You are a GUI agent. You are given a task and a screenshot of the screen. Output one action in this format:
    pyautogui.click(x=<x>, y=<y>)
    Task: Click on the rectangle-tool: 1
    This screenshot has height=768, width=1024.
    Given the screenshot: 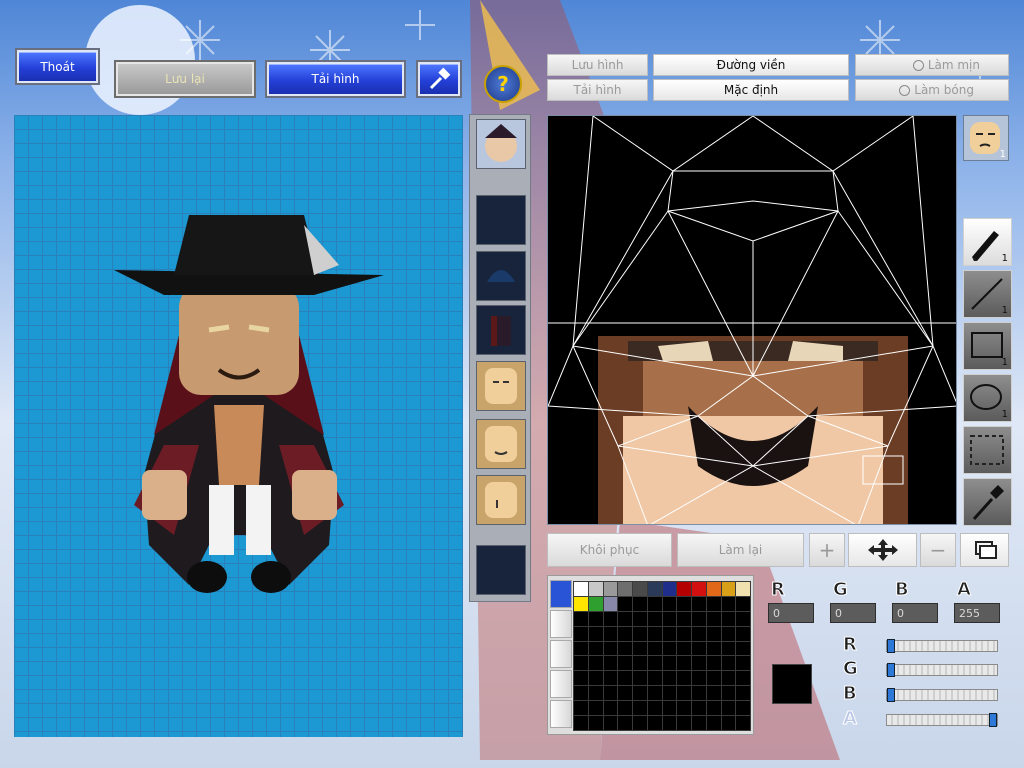 What is the action you would take?
    pyautogui.click(x=987, y=346)
    